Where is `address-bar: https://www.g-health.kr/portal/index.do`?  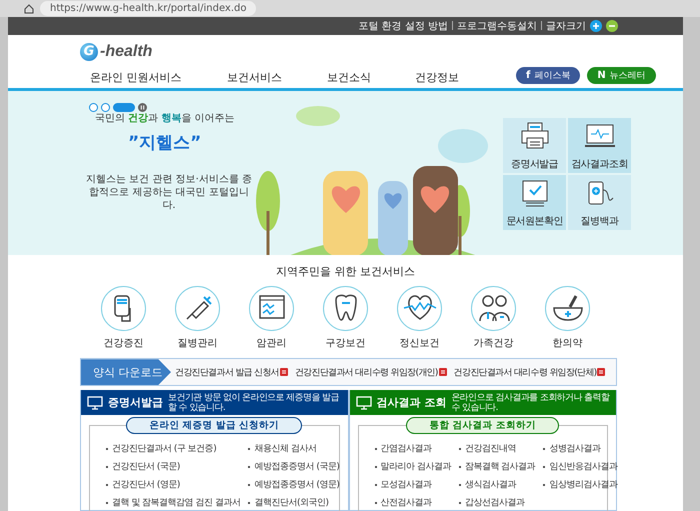
address-bar: https://www.g-health.kr/portal/index.do is located at coordinates (148, 8).